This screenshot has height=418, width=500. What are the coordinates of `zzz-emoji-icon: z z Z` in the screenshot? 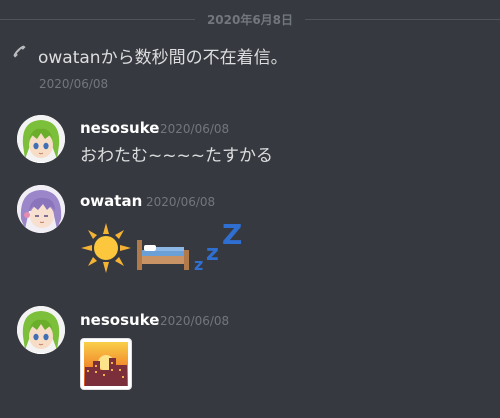 It's located at (220, 246).